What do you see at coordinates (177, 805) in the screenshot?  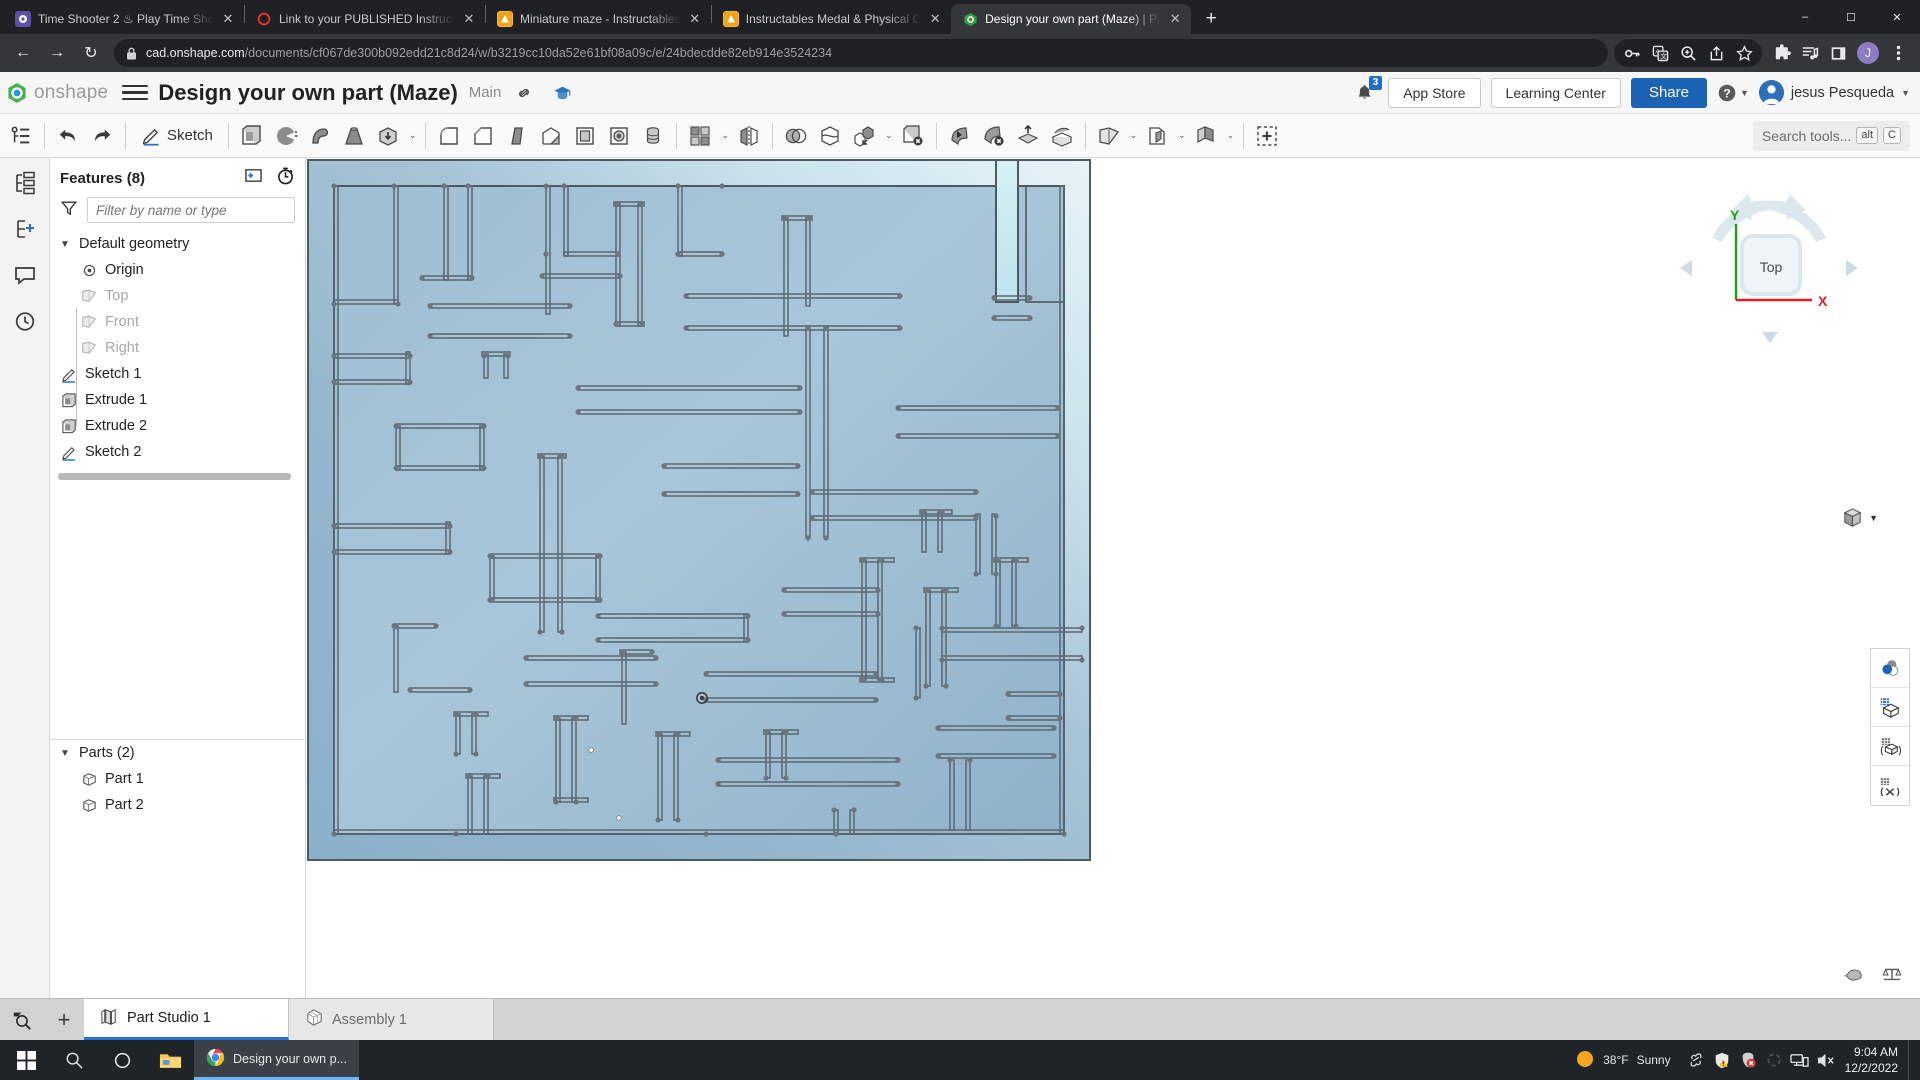 I see `part-item-2: Part 2` at bounding box center [177, 805].